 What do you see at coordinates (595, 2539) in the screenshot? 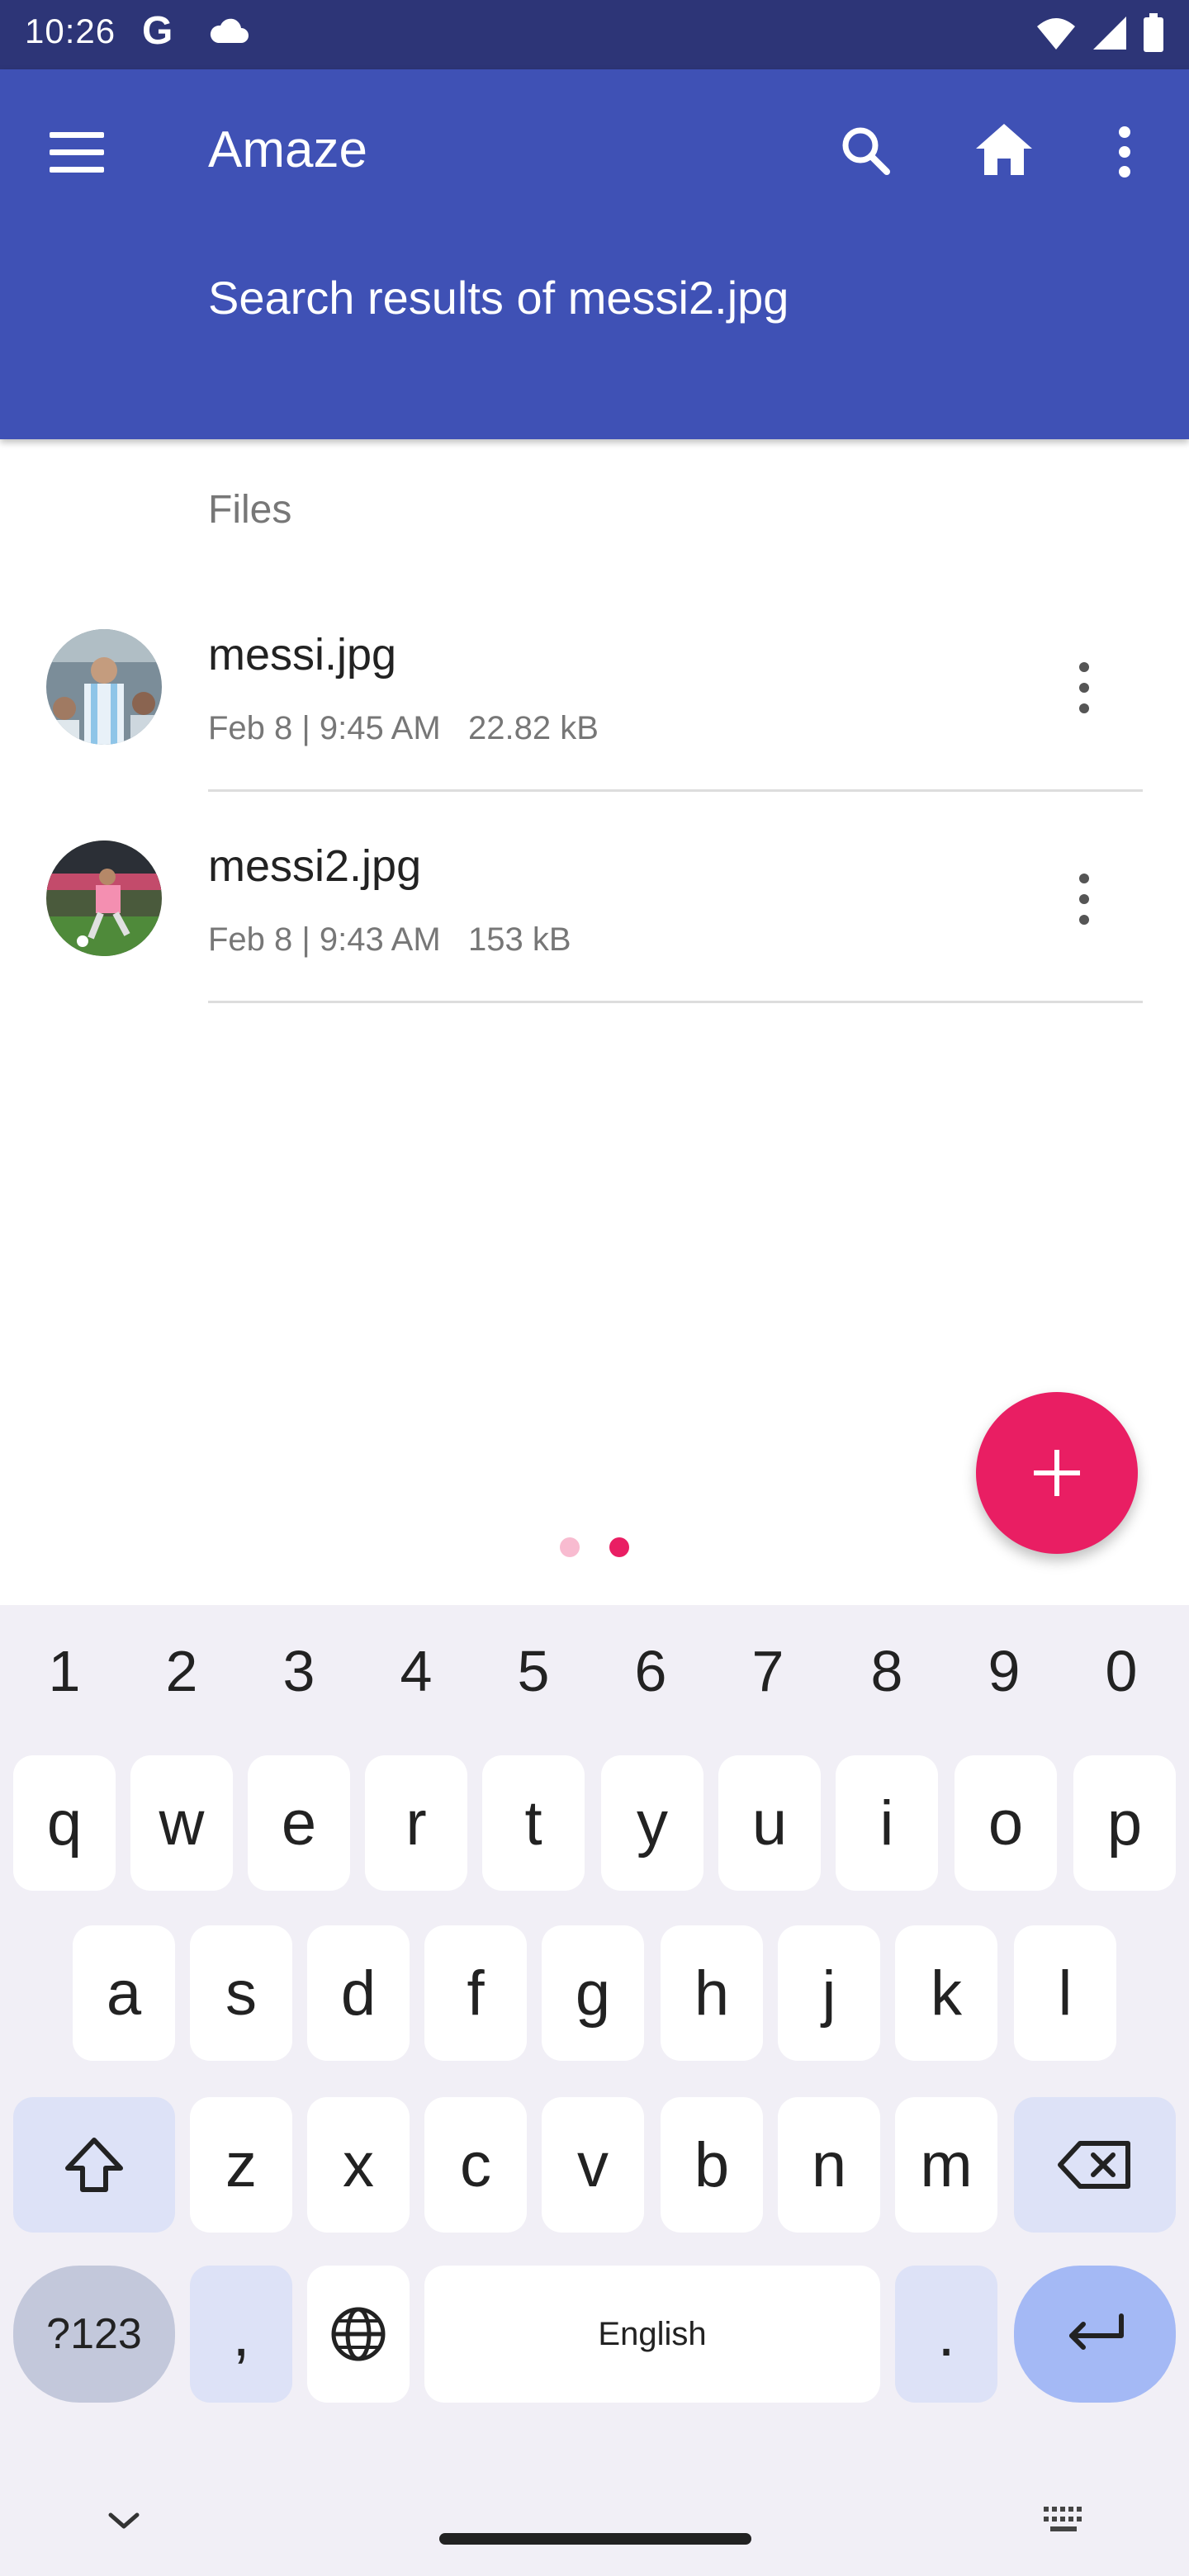
I see `gesture-nav-handle` at bounding box center [595, 2539].